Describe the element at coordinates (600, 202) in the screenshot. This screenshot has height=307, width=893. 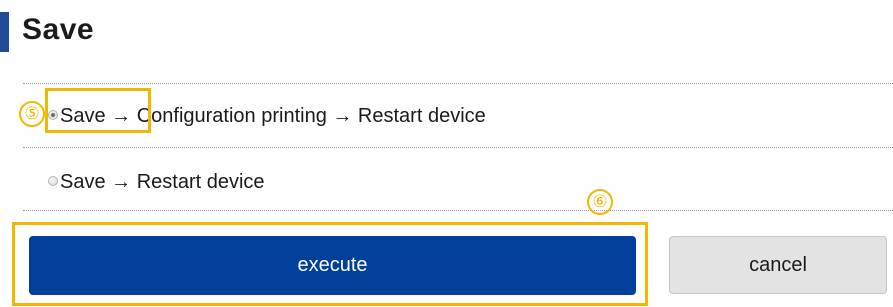
I see `callout-number-6: ⑥` at that location.